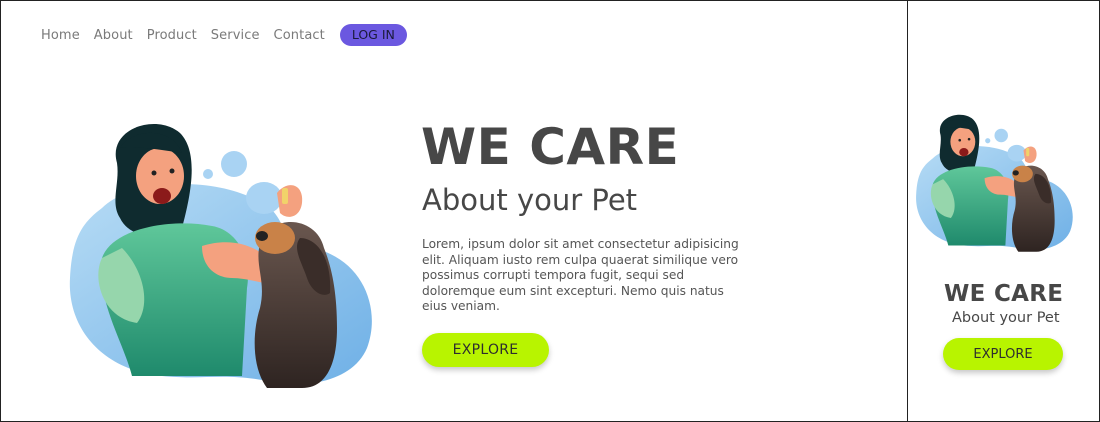 The image size is (1100, 422). Describe the element at coordinates (1006, 318) in the screenshot. I see `mobile-hero-subtitle: About your Pet` at that location.